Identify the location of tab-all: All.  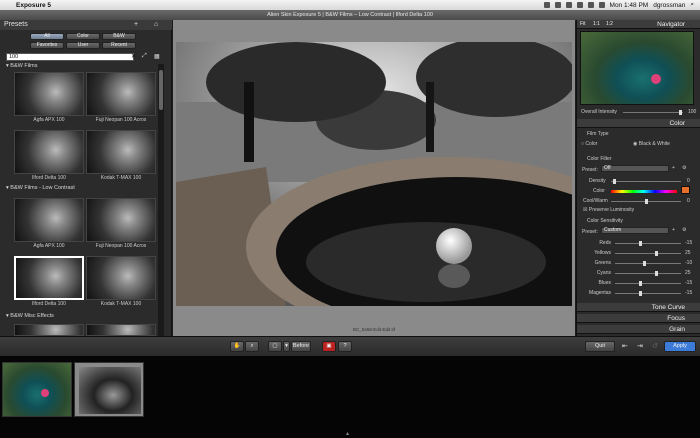
(47, 36).